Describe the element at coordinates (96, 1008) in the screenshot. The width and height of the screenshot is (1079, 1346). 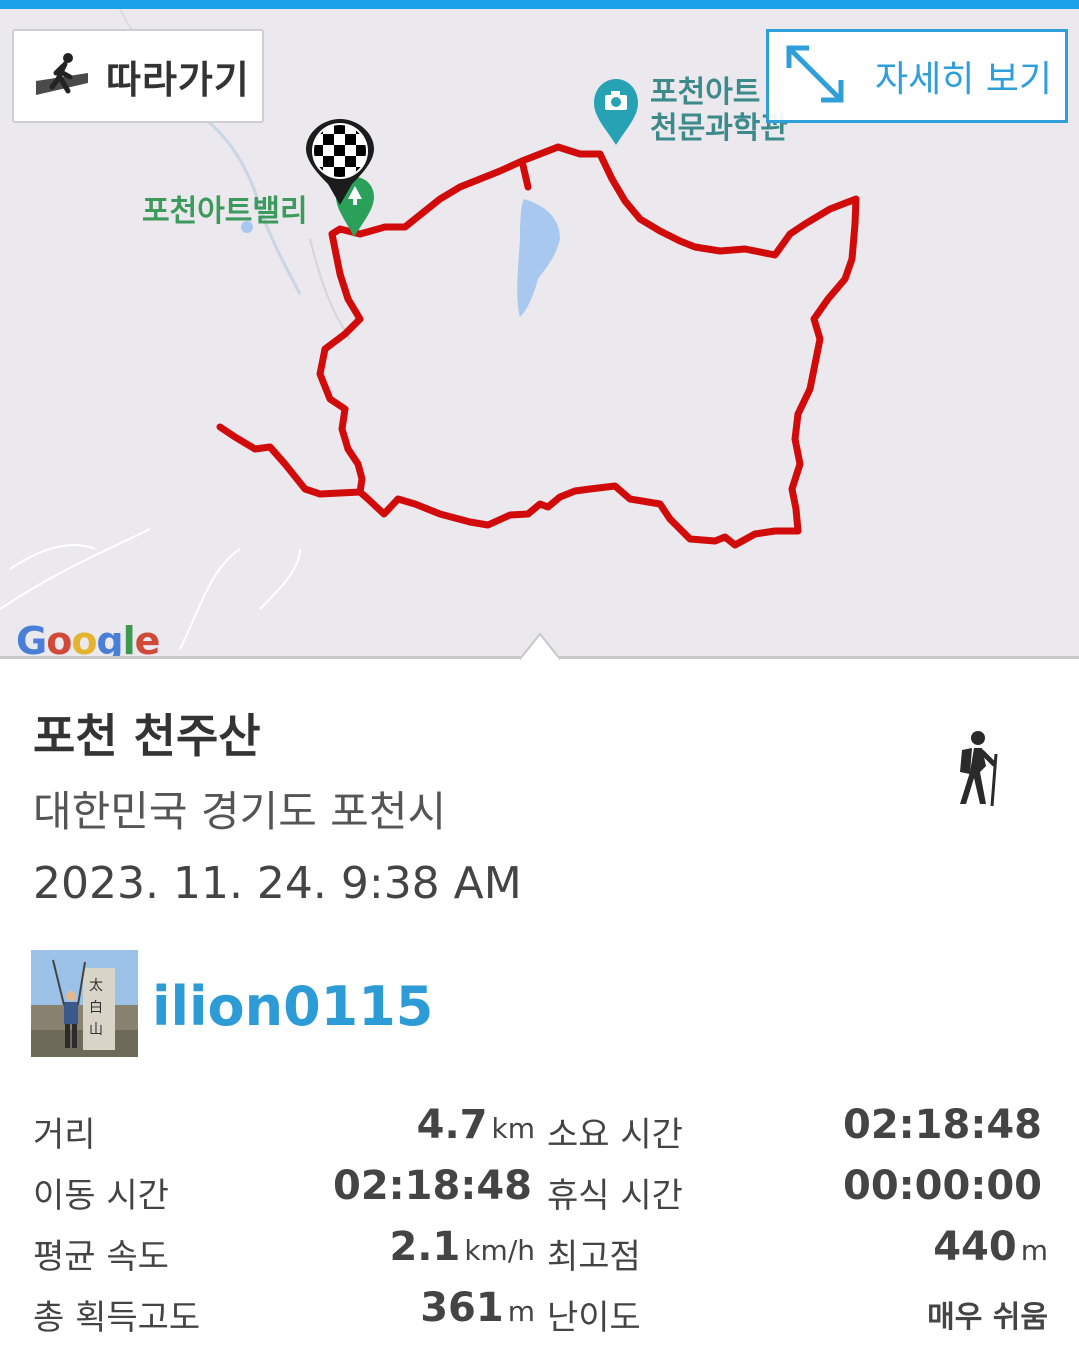
I see `svg-text: 白` at that location.